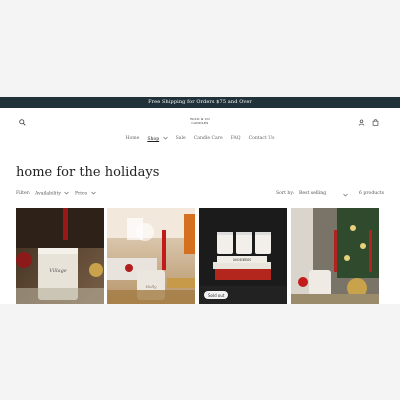 Image resolution: width=400 pixels, height=400 pixels. Describe the element at coordinates (58, 271) in the screenshot. I see `svg-text: Village` at that location.